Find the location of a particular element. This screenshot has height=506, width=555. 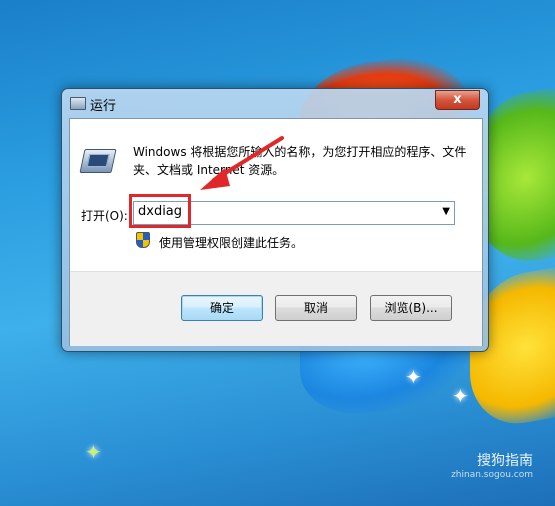

watermark-url: zhinan.sogou.com is located at coordinates (492, 475).